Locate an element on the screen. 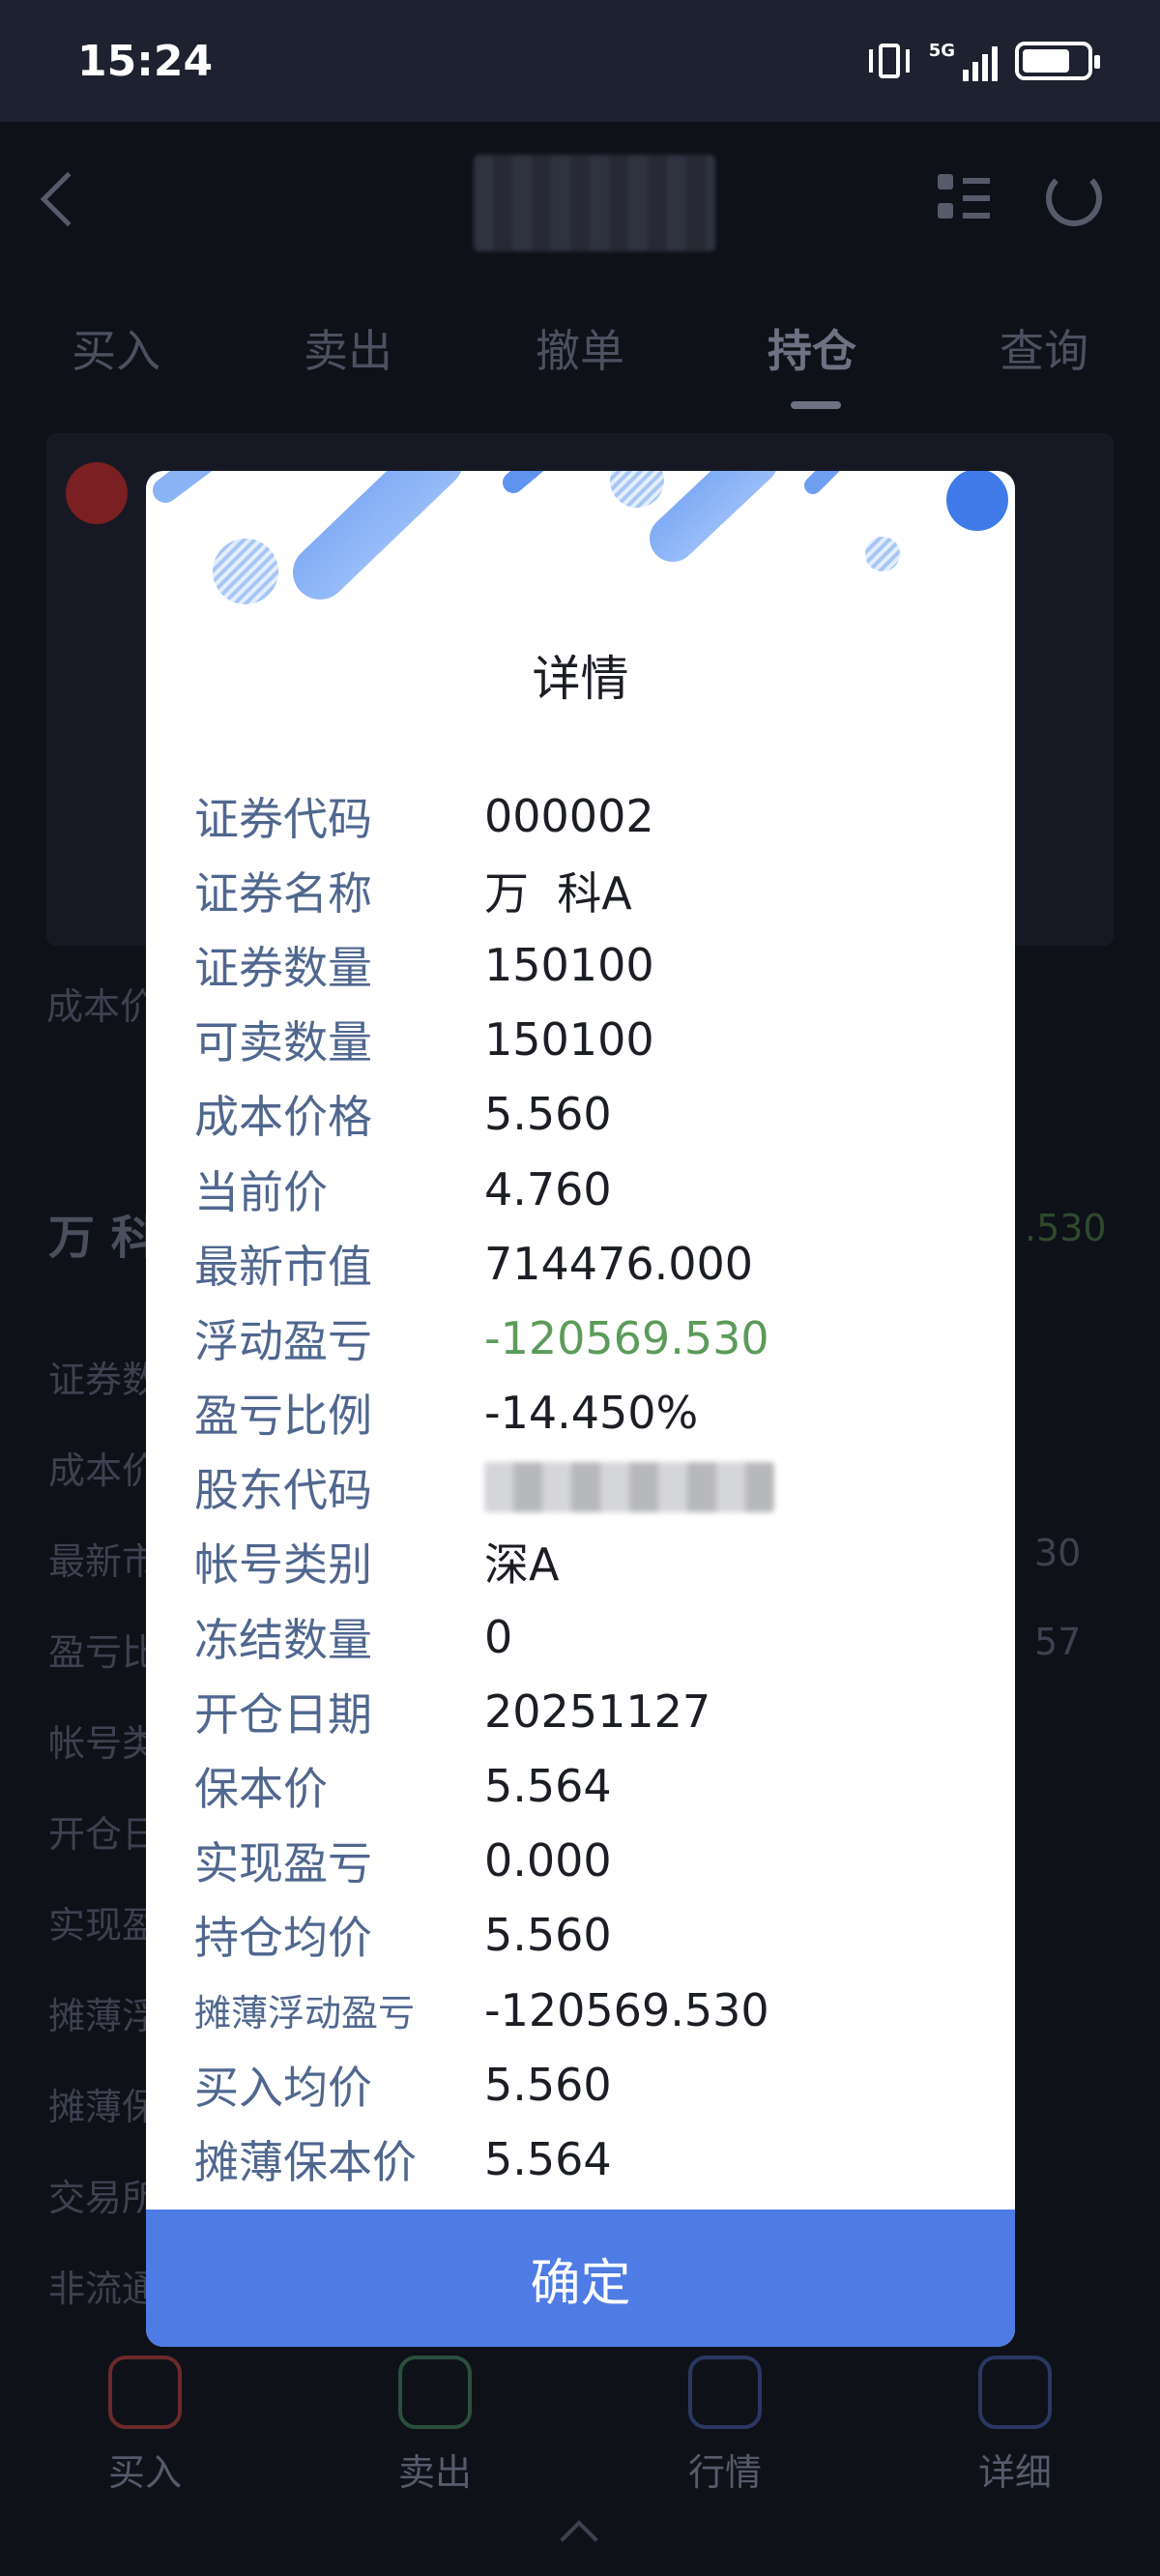 Image resolution: width=1160 pixels, height=2576 pixels. tab-cancel: 撤单 is located at coordinates (580, 348).